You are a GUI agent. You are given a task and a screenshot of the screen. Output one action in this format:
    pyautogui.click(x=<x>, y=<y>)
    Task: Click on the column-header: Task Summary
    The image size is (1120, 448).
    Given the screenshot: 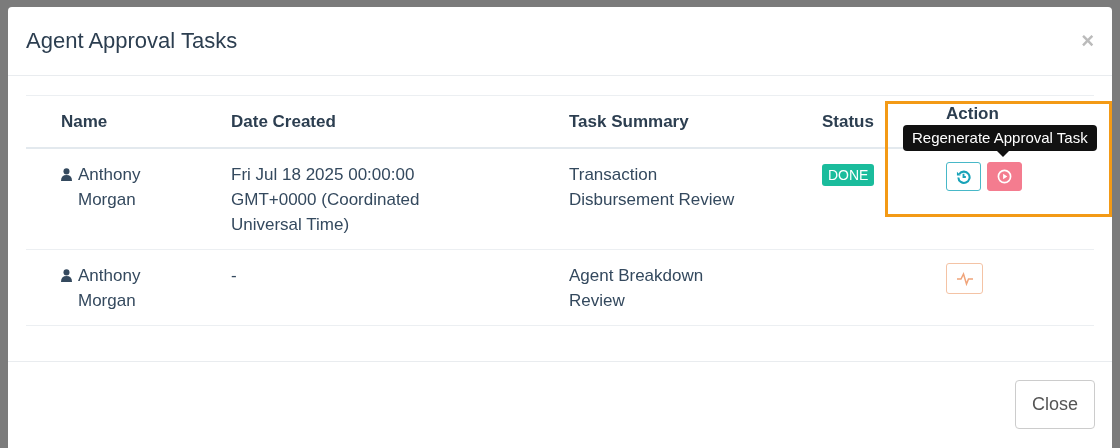 What is the action you would take?
    pyautogui.click(x=629, y=121)
    